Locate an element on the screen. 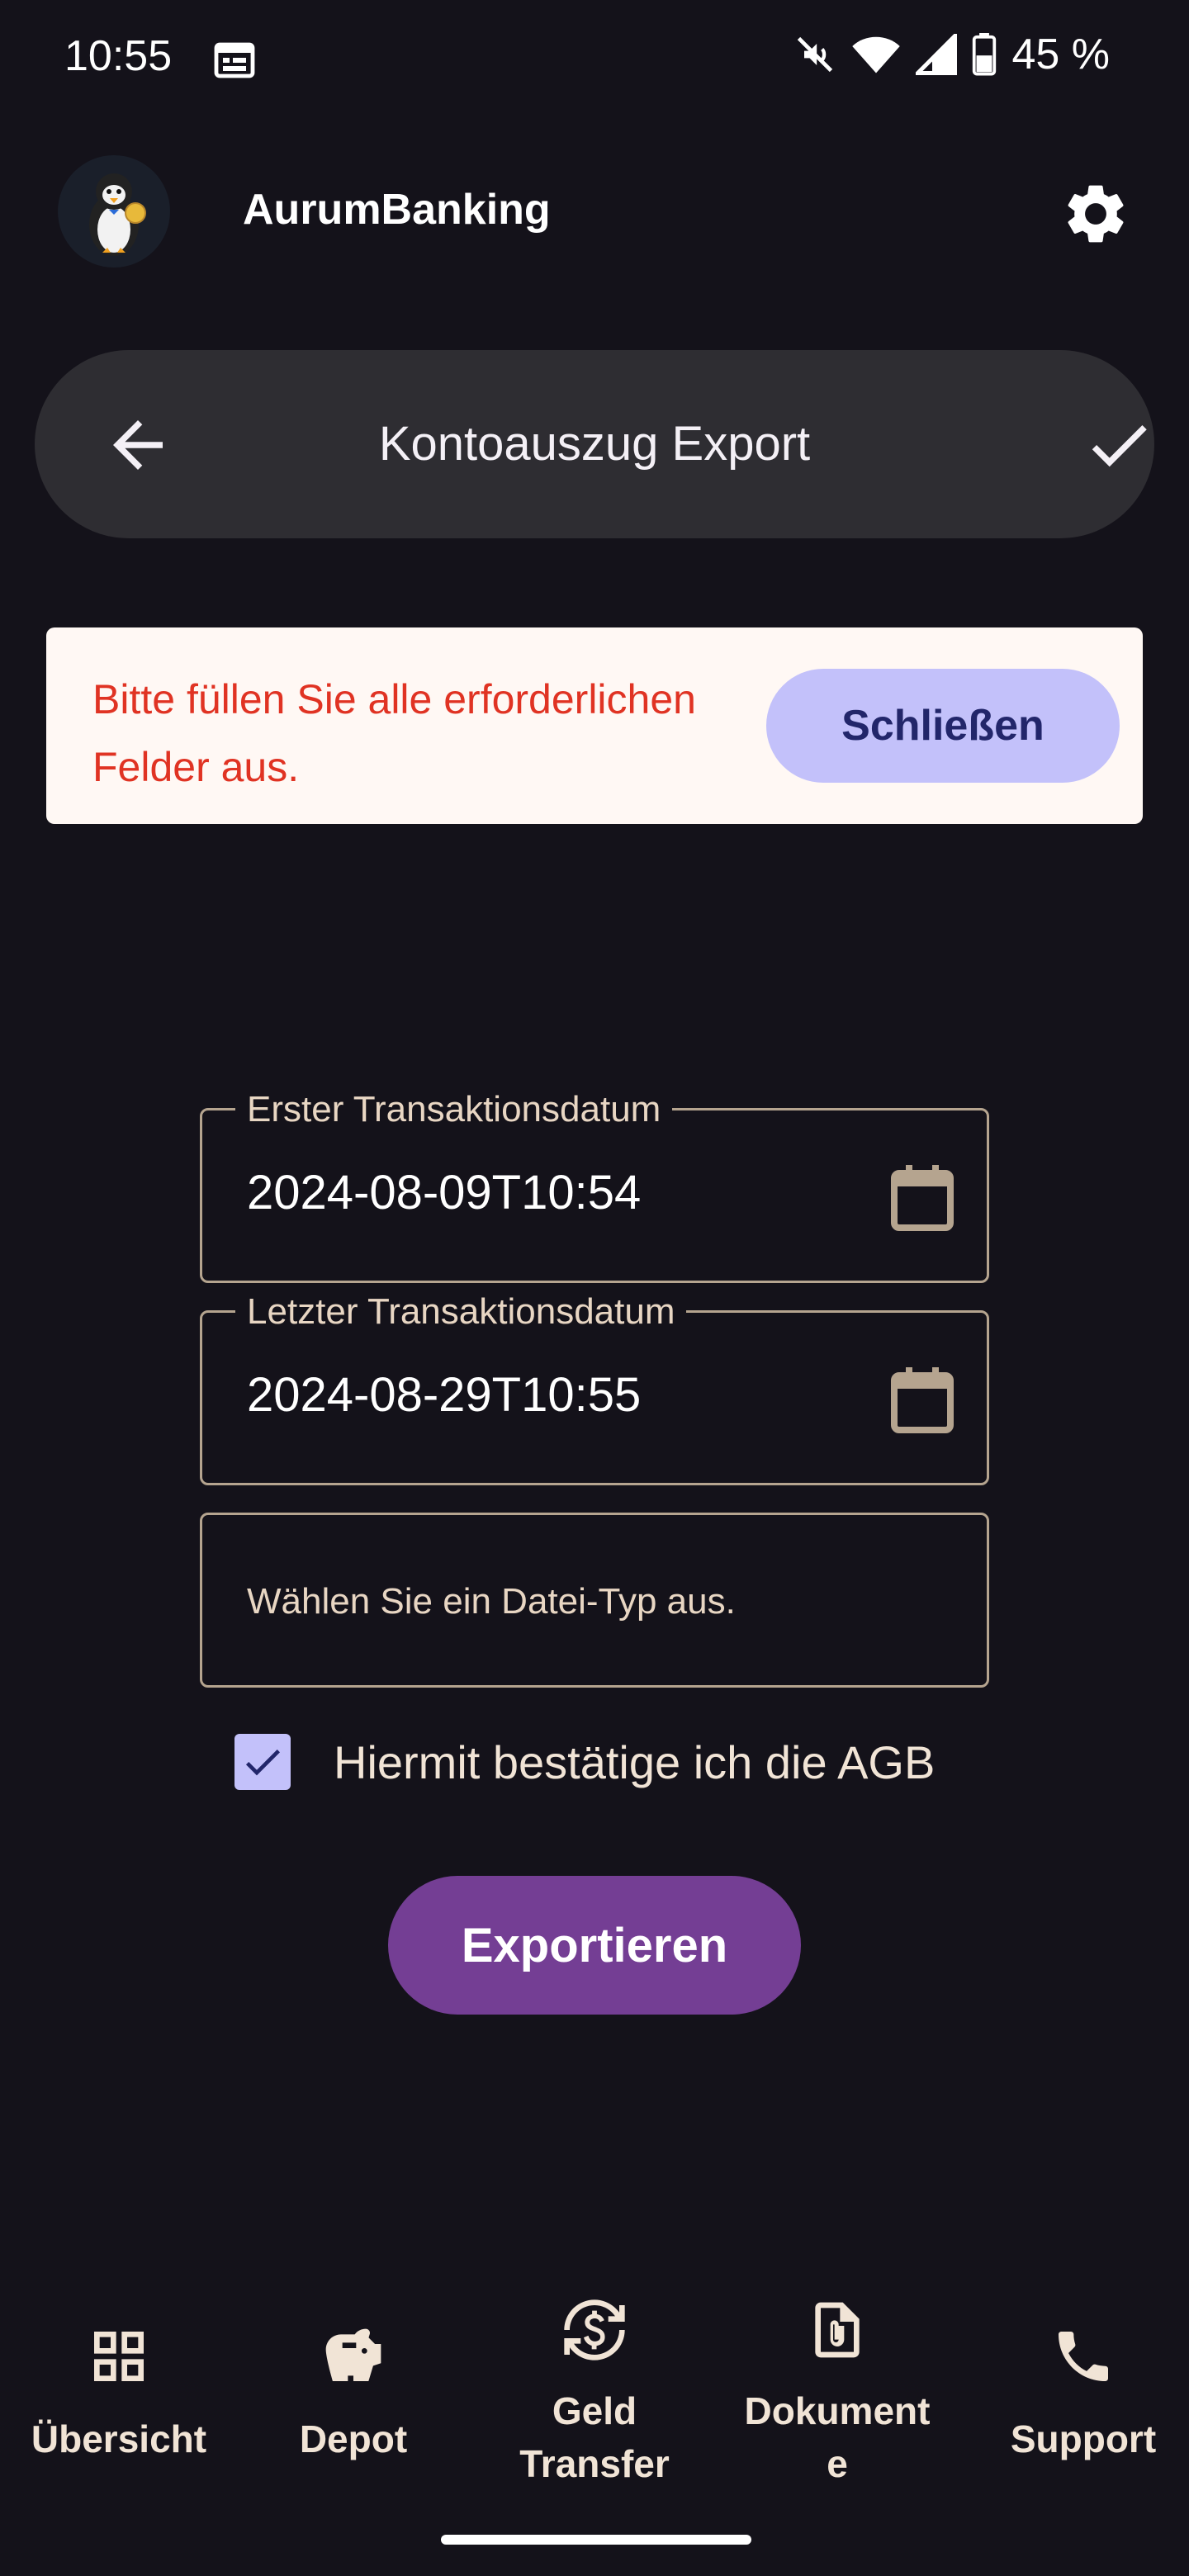 The width and height of the screenshot is (1189, 2576). battery-percent: 45 % is located at coordinates (1060, 54).